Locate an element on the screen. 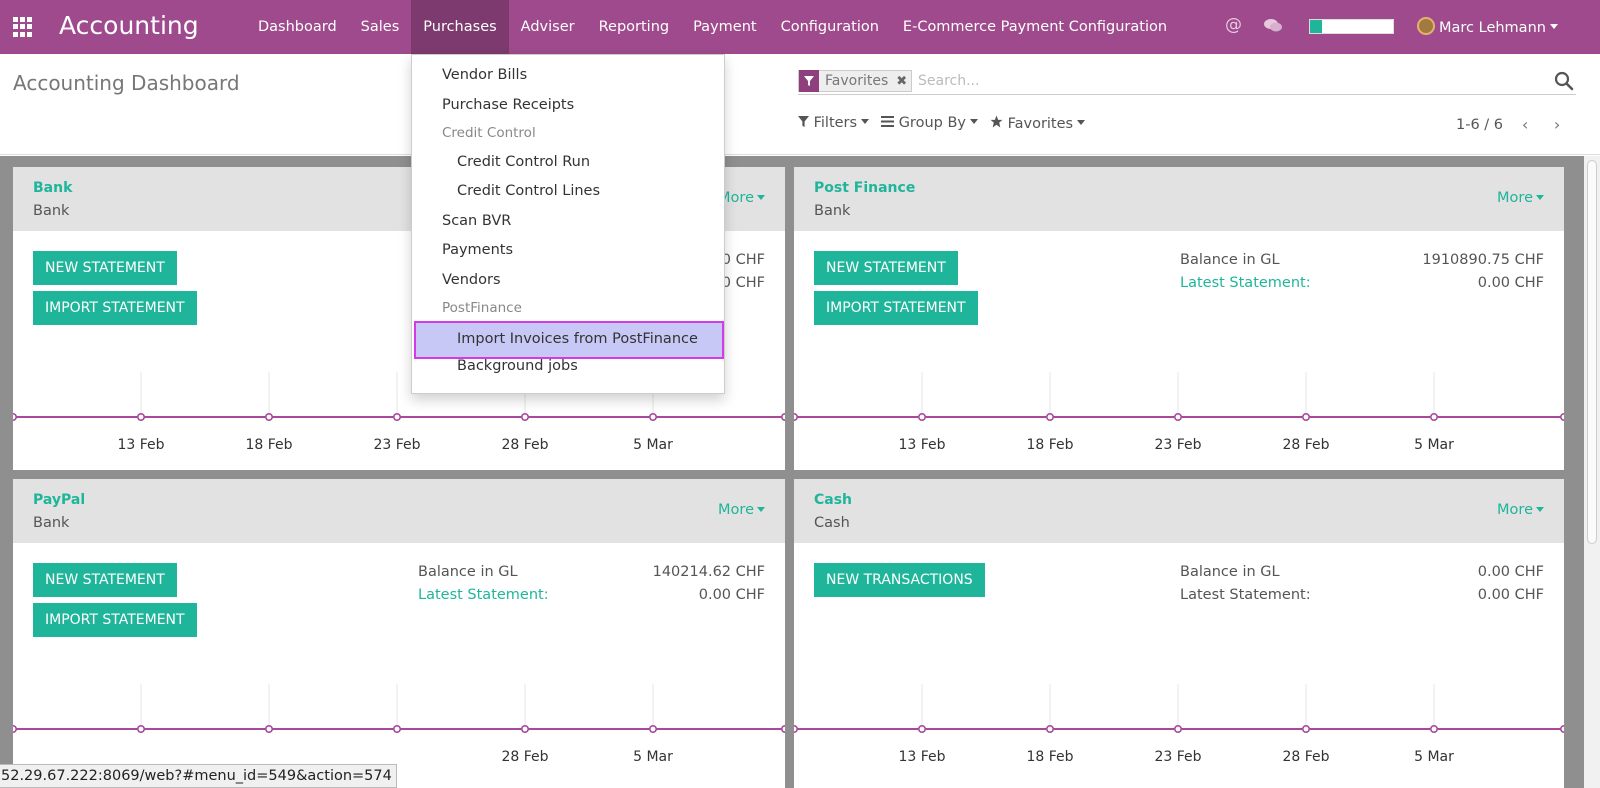 The width and height of the screenshot is (1600, 788). search-icon is located at coordinates (1564, 81).